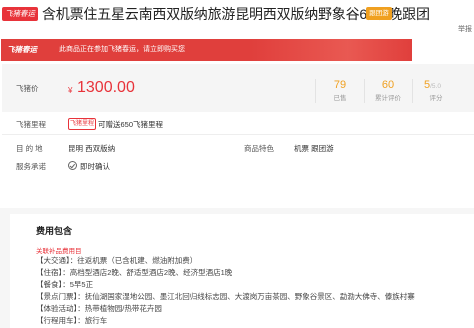 This screenshot has height=328, width=474. I want to click on fee-line: 【餐食】：5早5正, so click(65, 284).